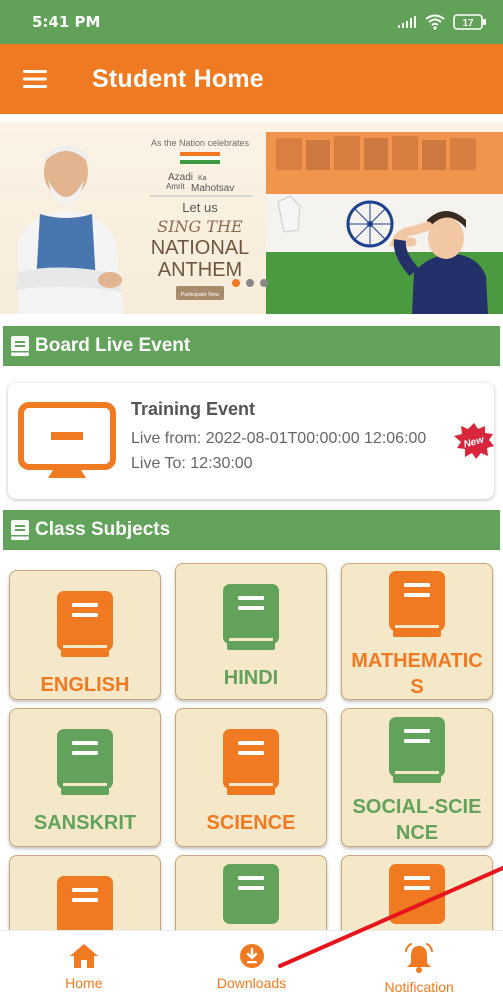 The height and width of the screenshot is (1001, 503). What do you see at coordinates (200, 143) in the screenshot?
I see `svg-text: As the Nation celebrates` at bounding box center [200, 143].